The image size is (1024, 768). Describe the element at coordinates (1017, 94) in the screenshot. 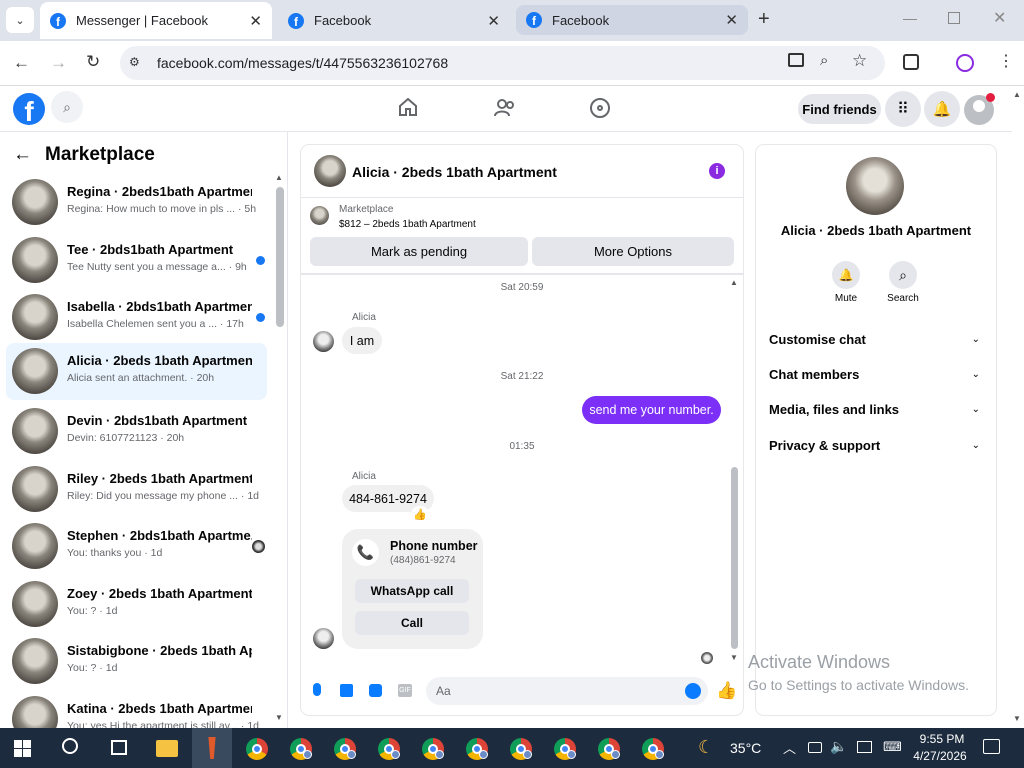

I see `page-scroll-up-icon: ▲` at that location.